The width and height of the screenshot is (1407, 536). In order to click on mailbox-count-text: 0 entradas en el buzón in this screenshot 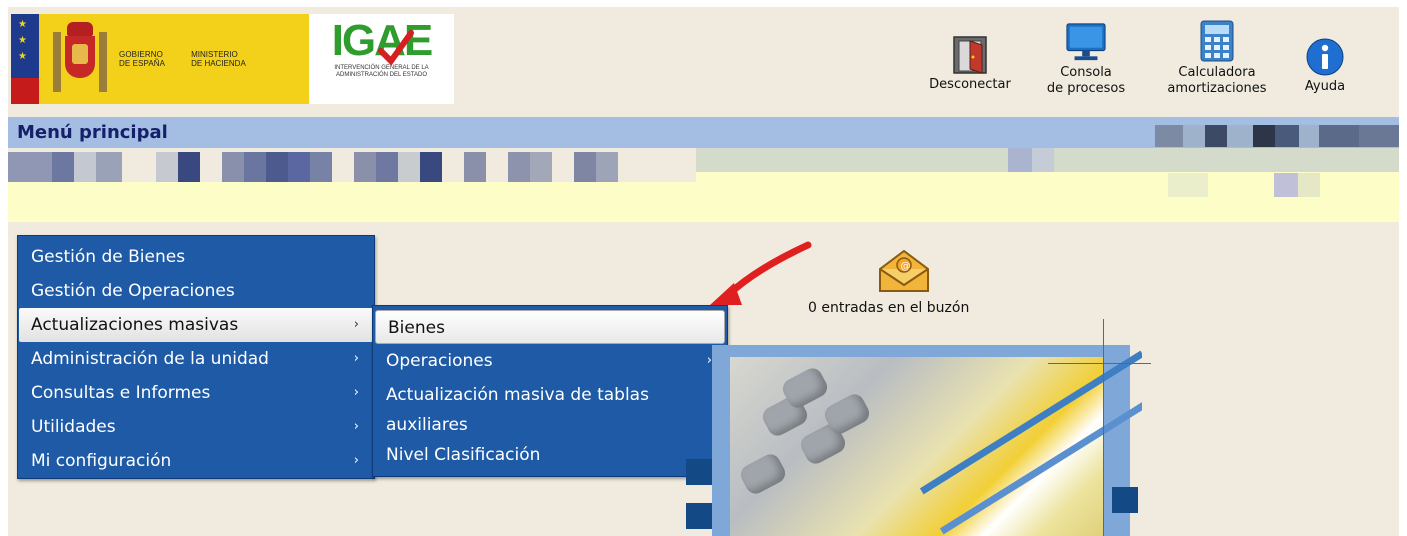, I will do `click(889, 308)`.